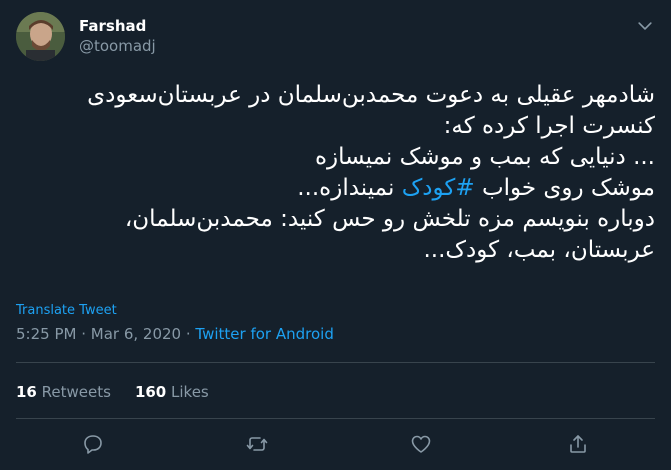 The image size is (671, 470). Describe the element at coordinates (117, 26) in the screenshot. I see `author-display-name: Farshad` at that location.